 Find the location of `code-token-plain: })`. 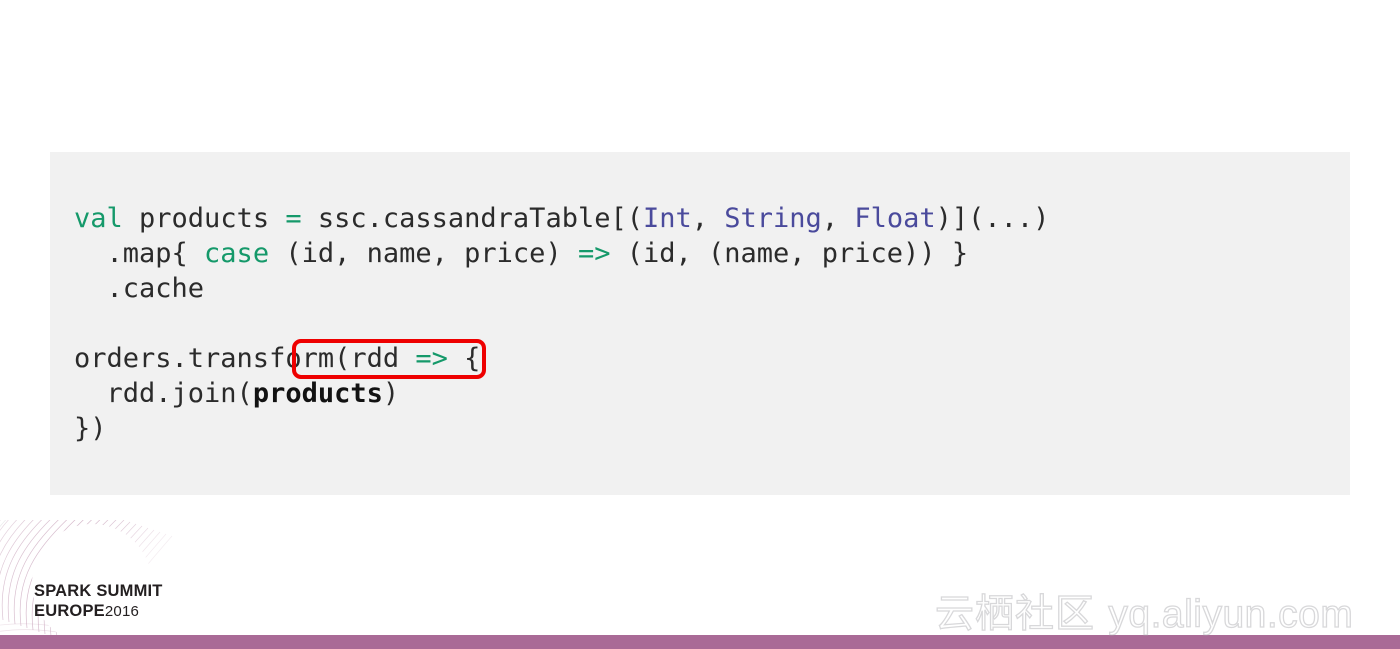

code-token-plain: }) is located at coordinates (90, 428).